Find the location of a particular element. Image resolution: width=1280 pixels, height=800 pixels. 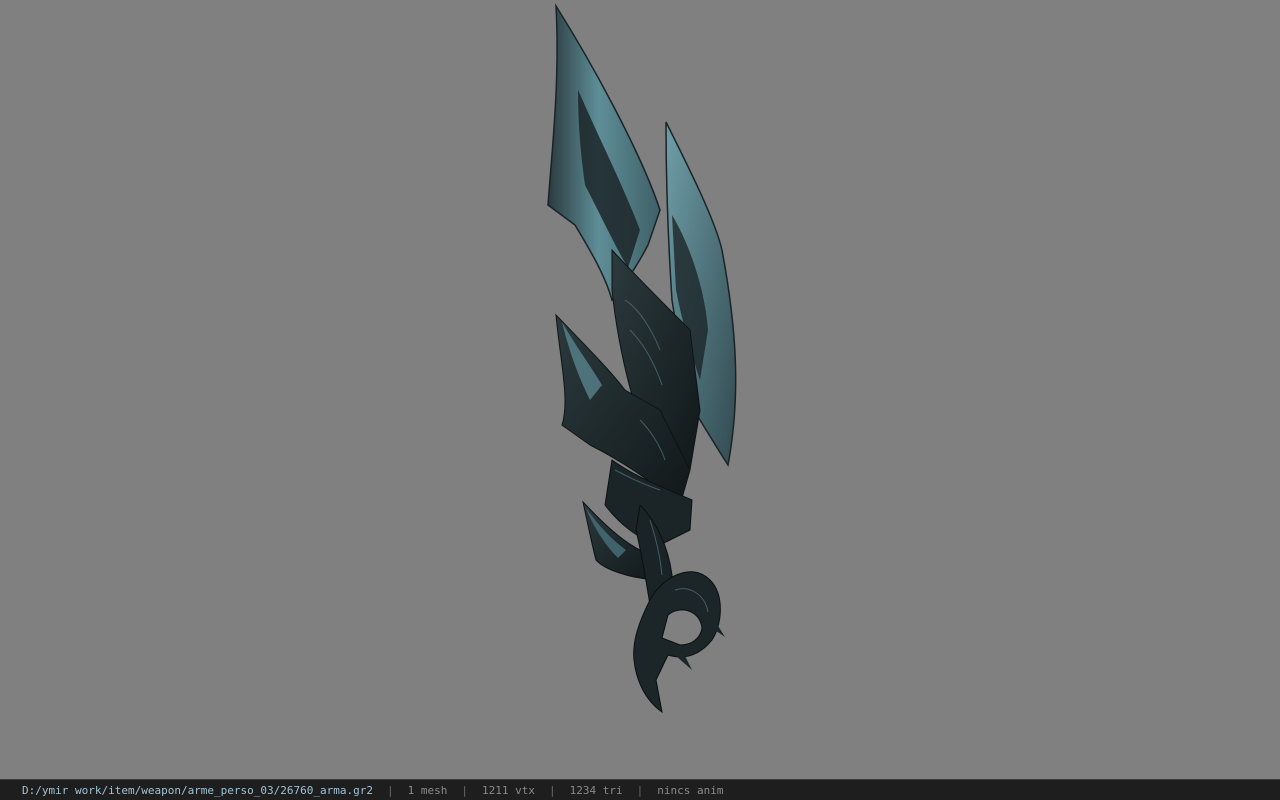

mesh-count: 1 mesh is located at coordinates (427, 790).